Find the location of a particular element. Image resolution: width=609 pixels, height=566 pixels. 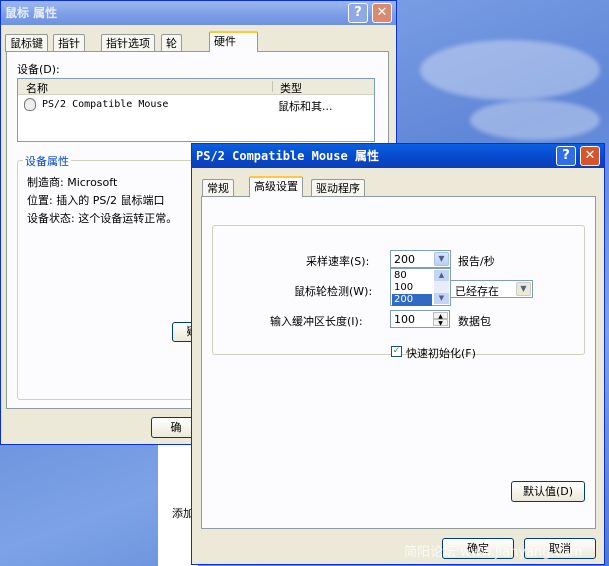

wheel-detect-label: 鼠标轮检测(W): is located at coordinates (333, 291).